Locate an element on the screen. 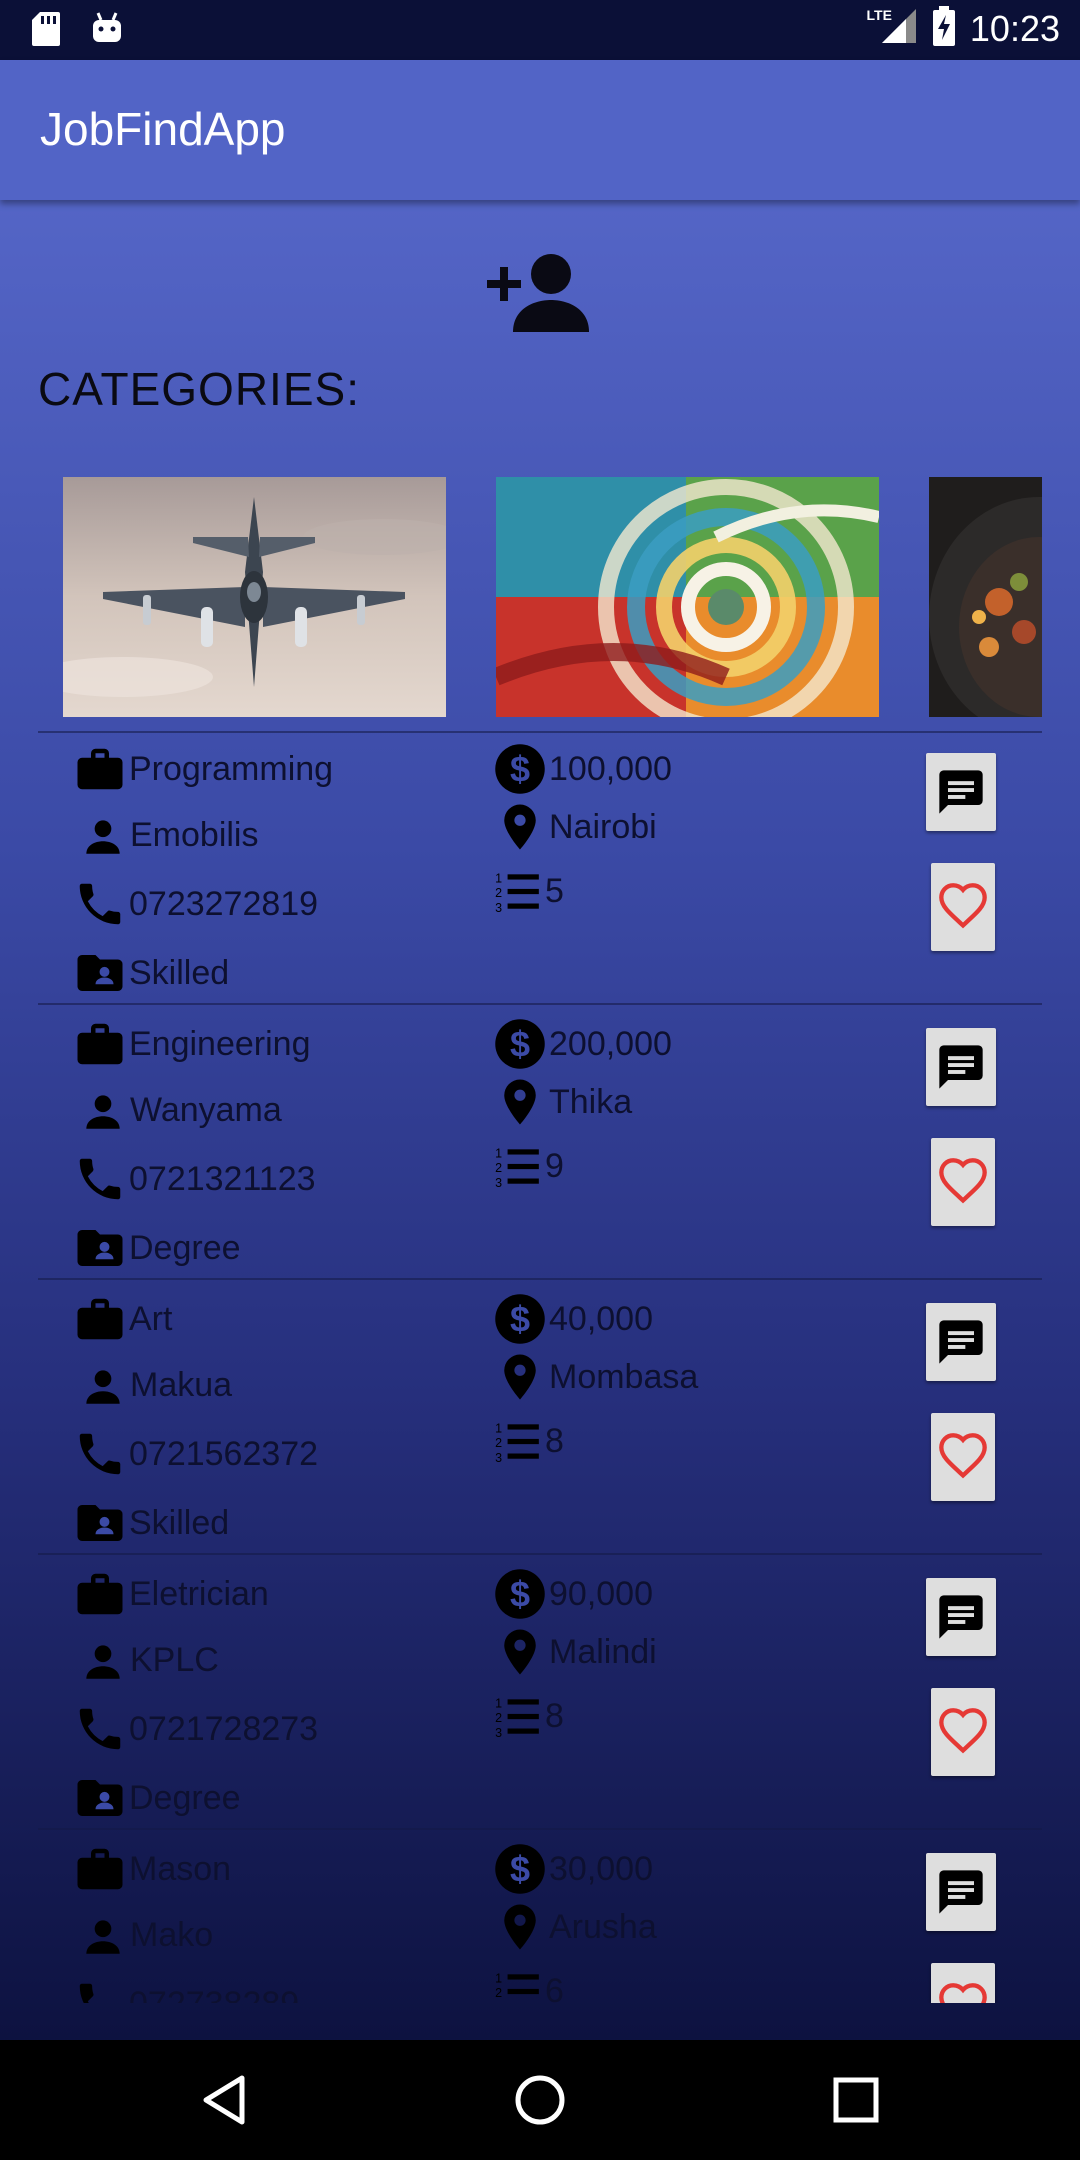 Image resolution: width=1080 pixels, height=2160 pixels. job-salary-field: $200,000 is located at coordinates (582, 1044).